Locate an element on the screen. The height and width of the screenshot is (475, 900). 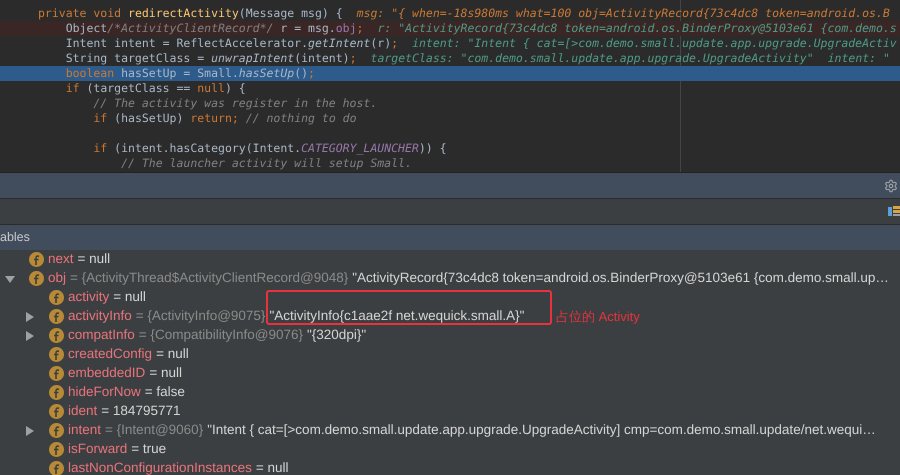
object-reference: = {ActivityThread$ActivityClientRecord@9048} is located at coordinates (209, 278).